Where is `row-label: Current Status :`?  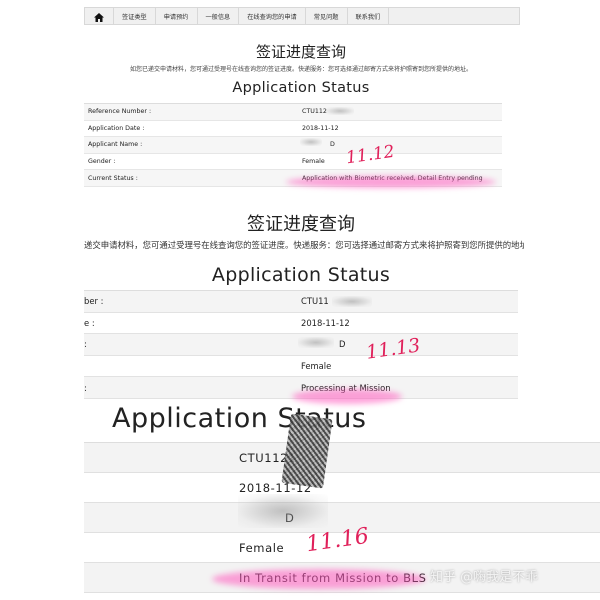
row-label: Current Status : is located at coordinates (113, 178).